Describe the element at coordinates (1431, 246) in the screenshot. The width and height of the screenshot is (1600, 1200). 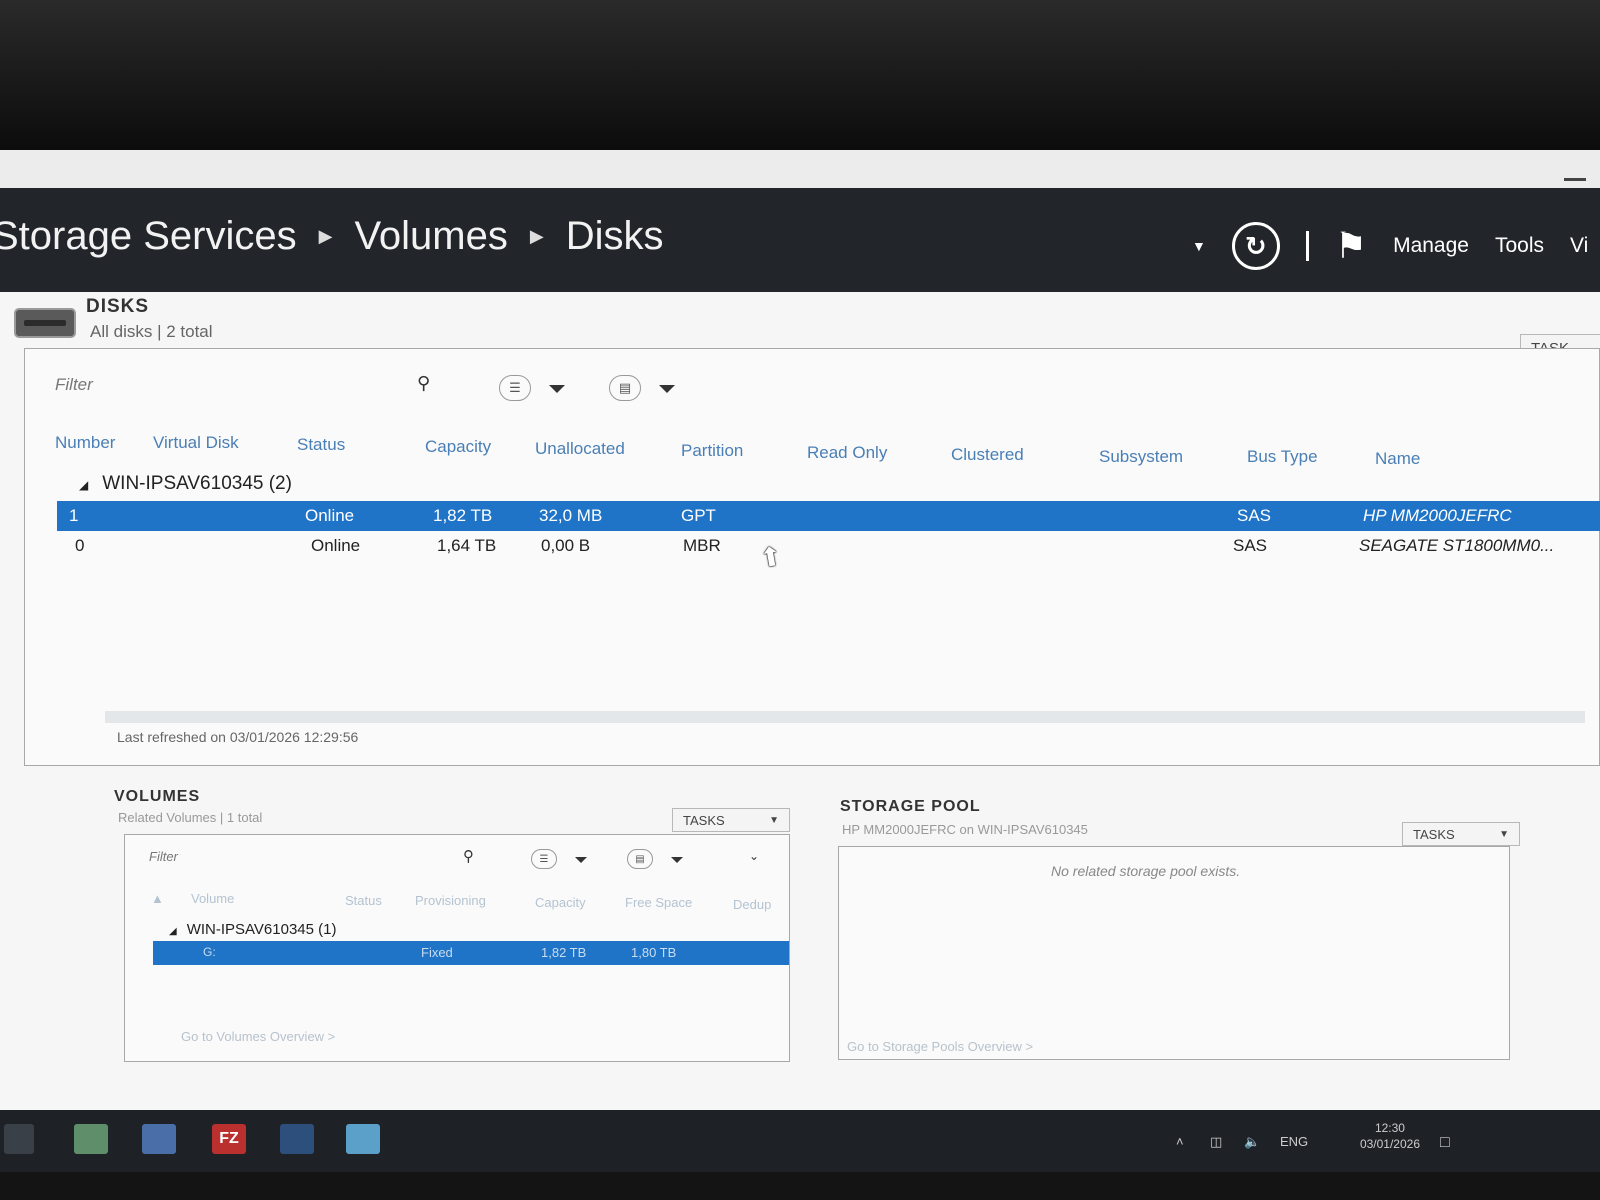
I see `menu-manage: Manage` at that location.